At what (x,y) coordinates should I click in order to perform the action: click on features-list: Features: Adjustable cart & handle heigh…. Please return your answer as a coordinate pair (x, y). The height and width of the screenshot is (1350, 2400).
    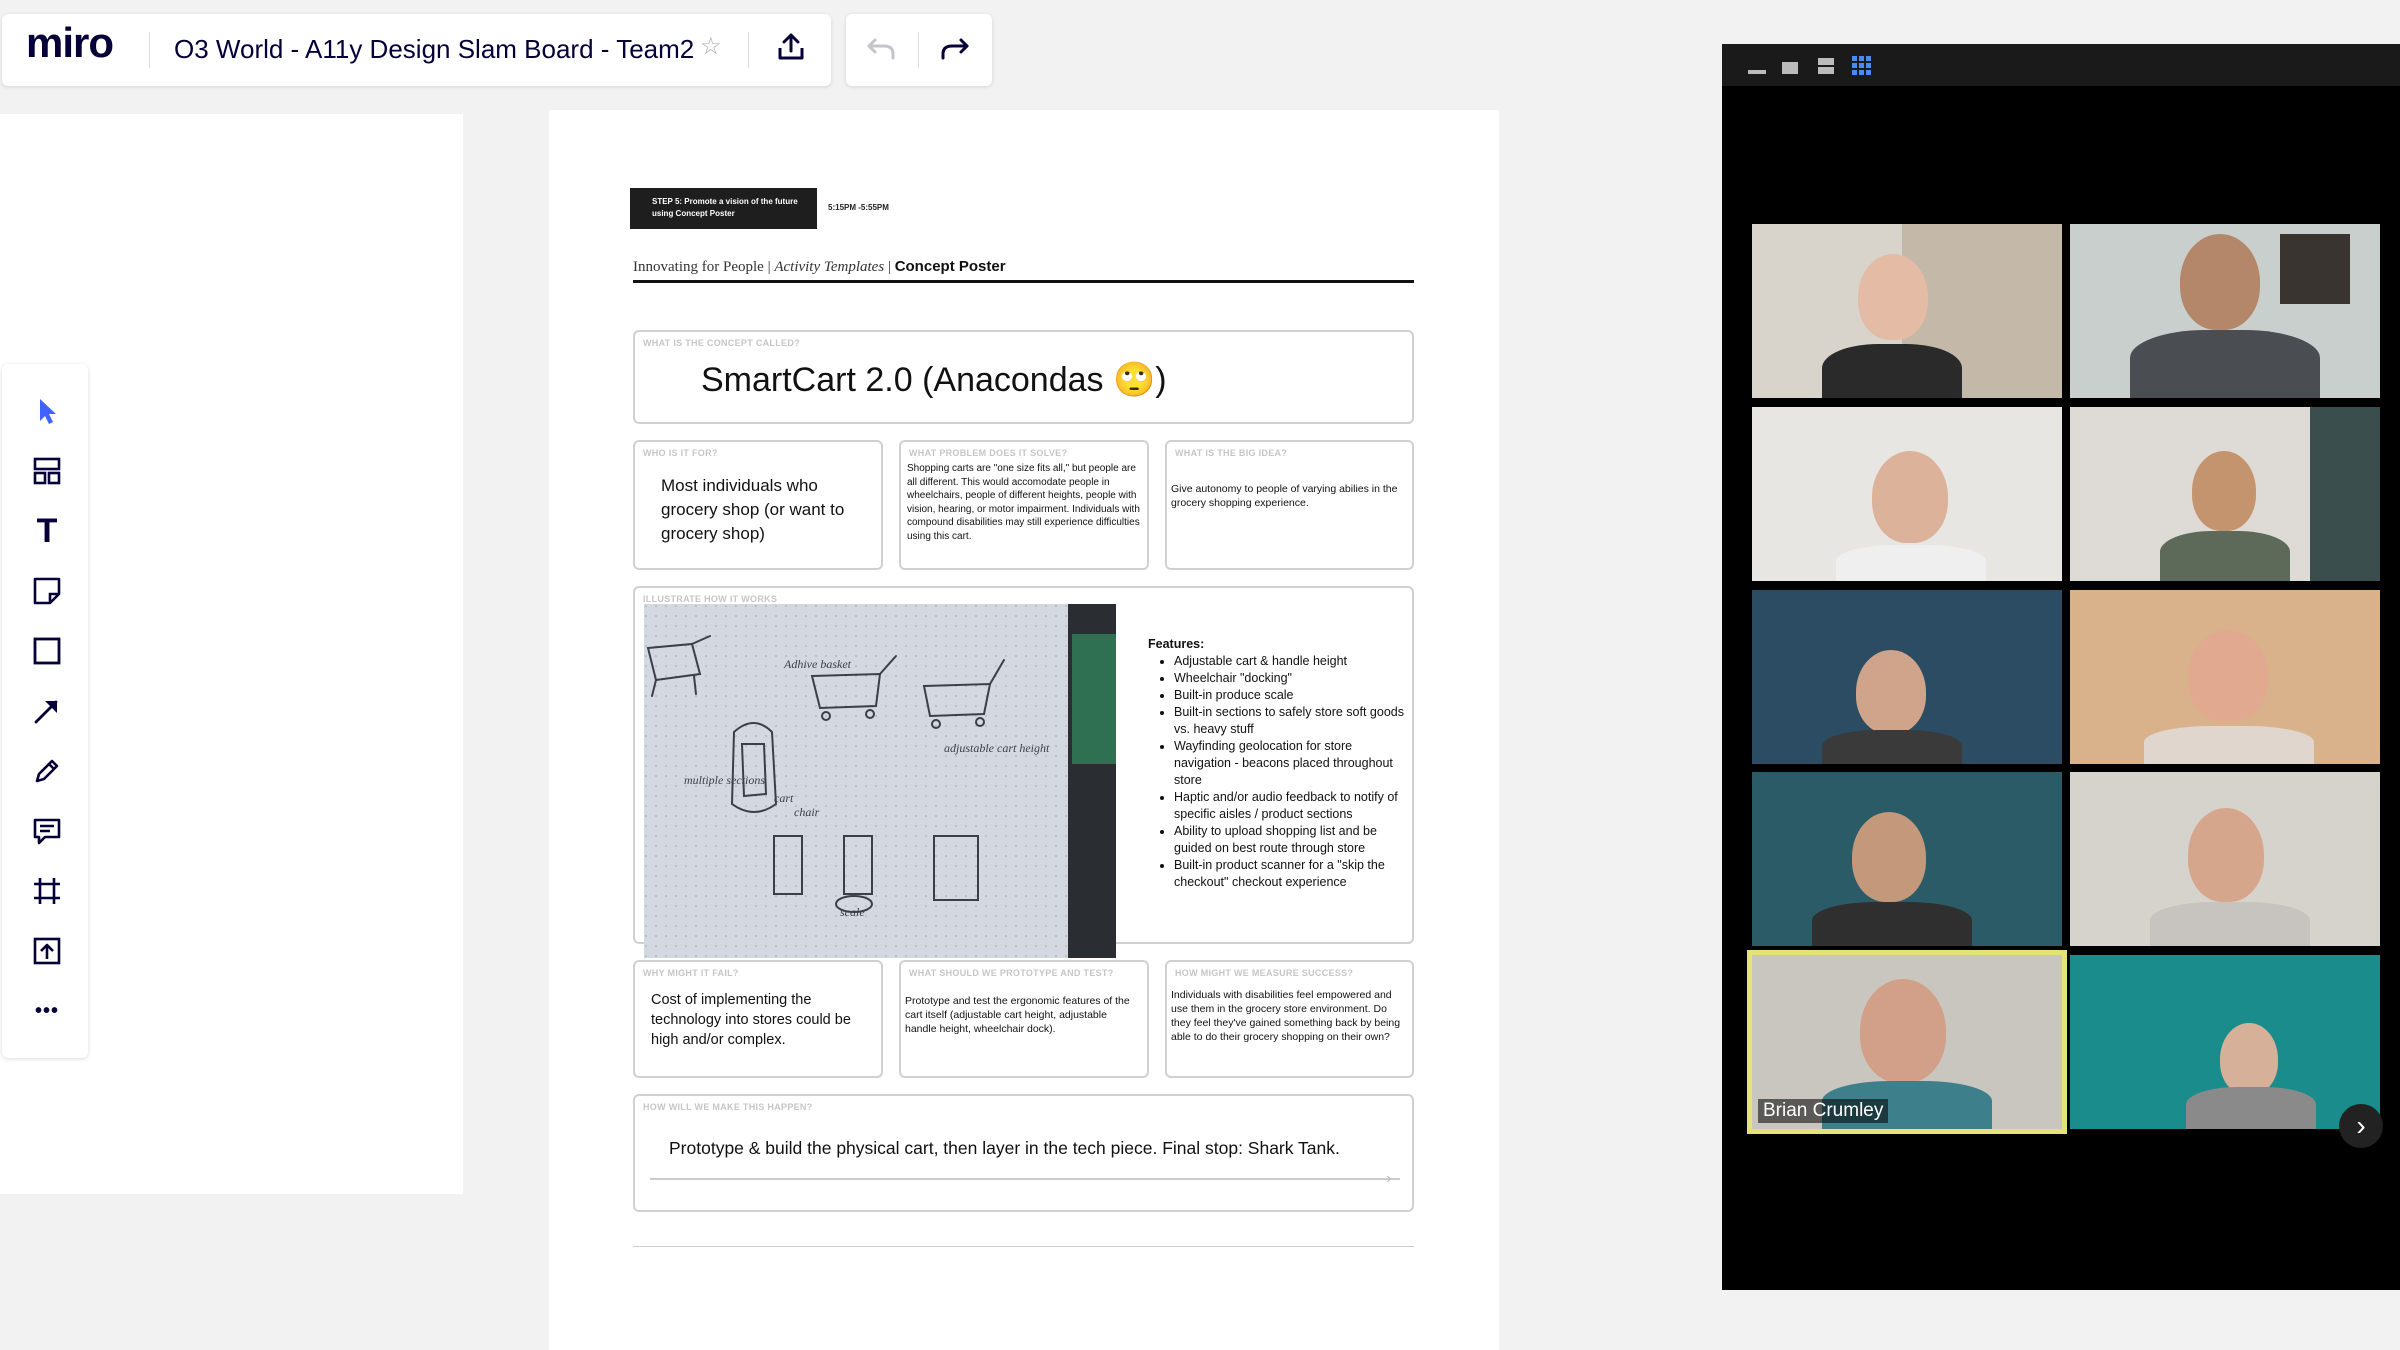
    Looking at the image, I should click on (1278, 763).